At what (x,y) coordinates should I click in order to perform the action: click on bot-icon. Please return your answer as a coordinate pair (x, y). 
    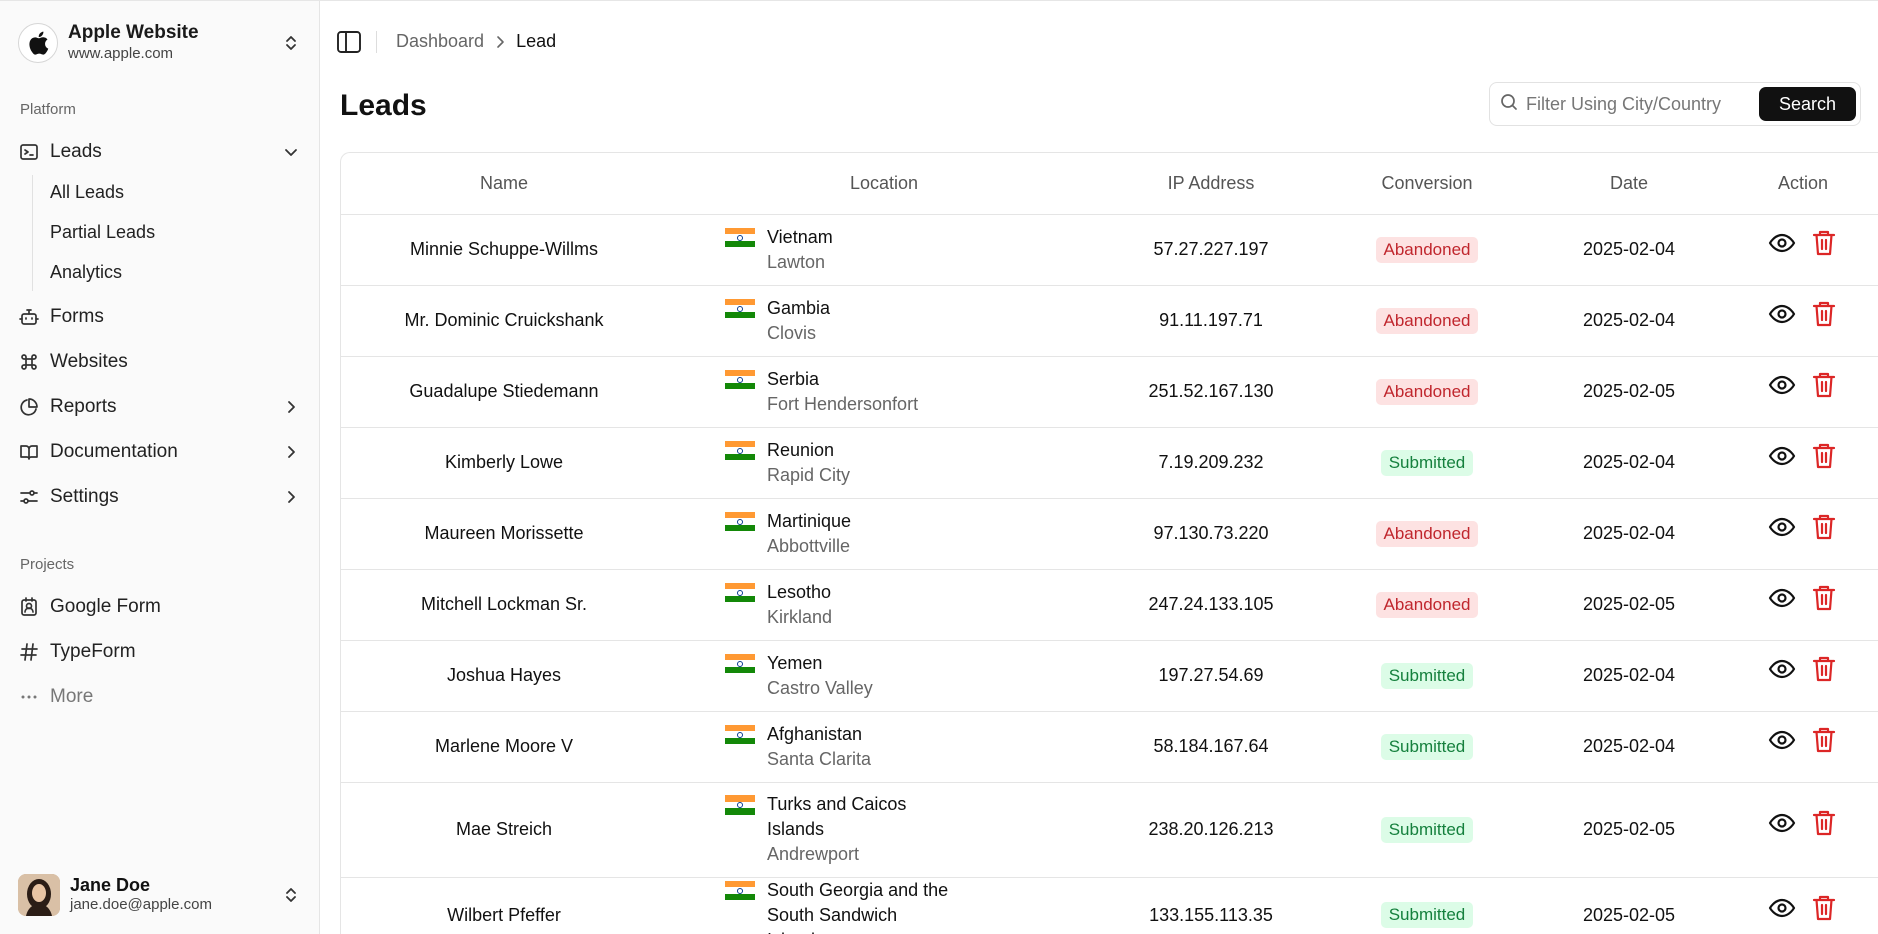
    Looking at the image, I should click on (29, 317).